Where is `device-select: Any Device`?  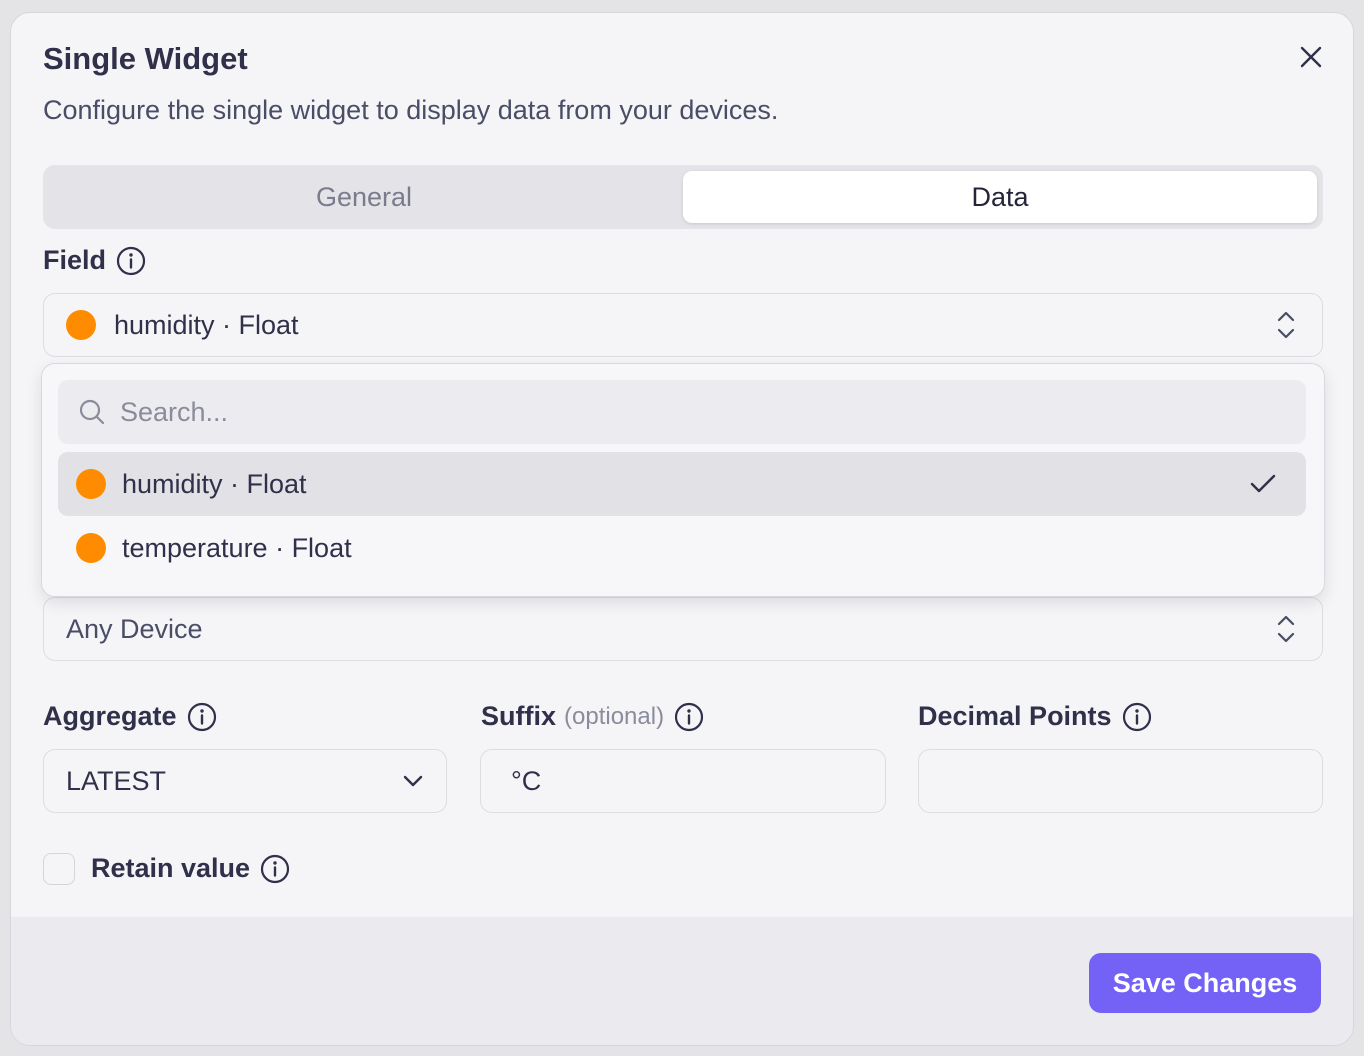 device-select: Any Device is located at coordinates (683, 629).